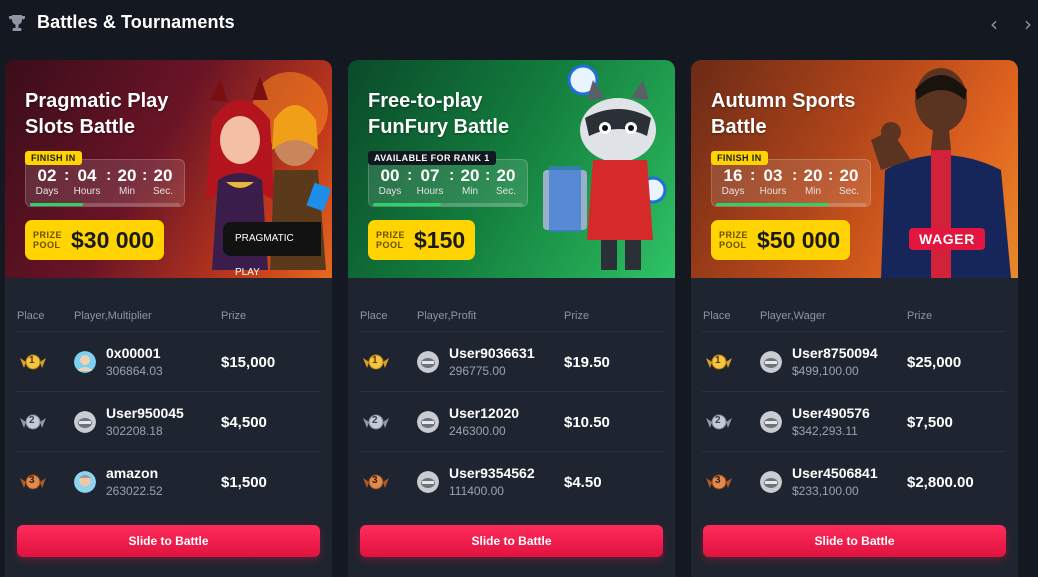 Image resolution: width=1038 pixels, height=577 pixels. I want to click on battle-title: Free-to-play FunFury Battle, so click(439, 114).